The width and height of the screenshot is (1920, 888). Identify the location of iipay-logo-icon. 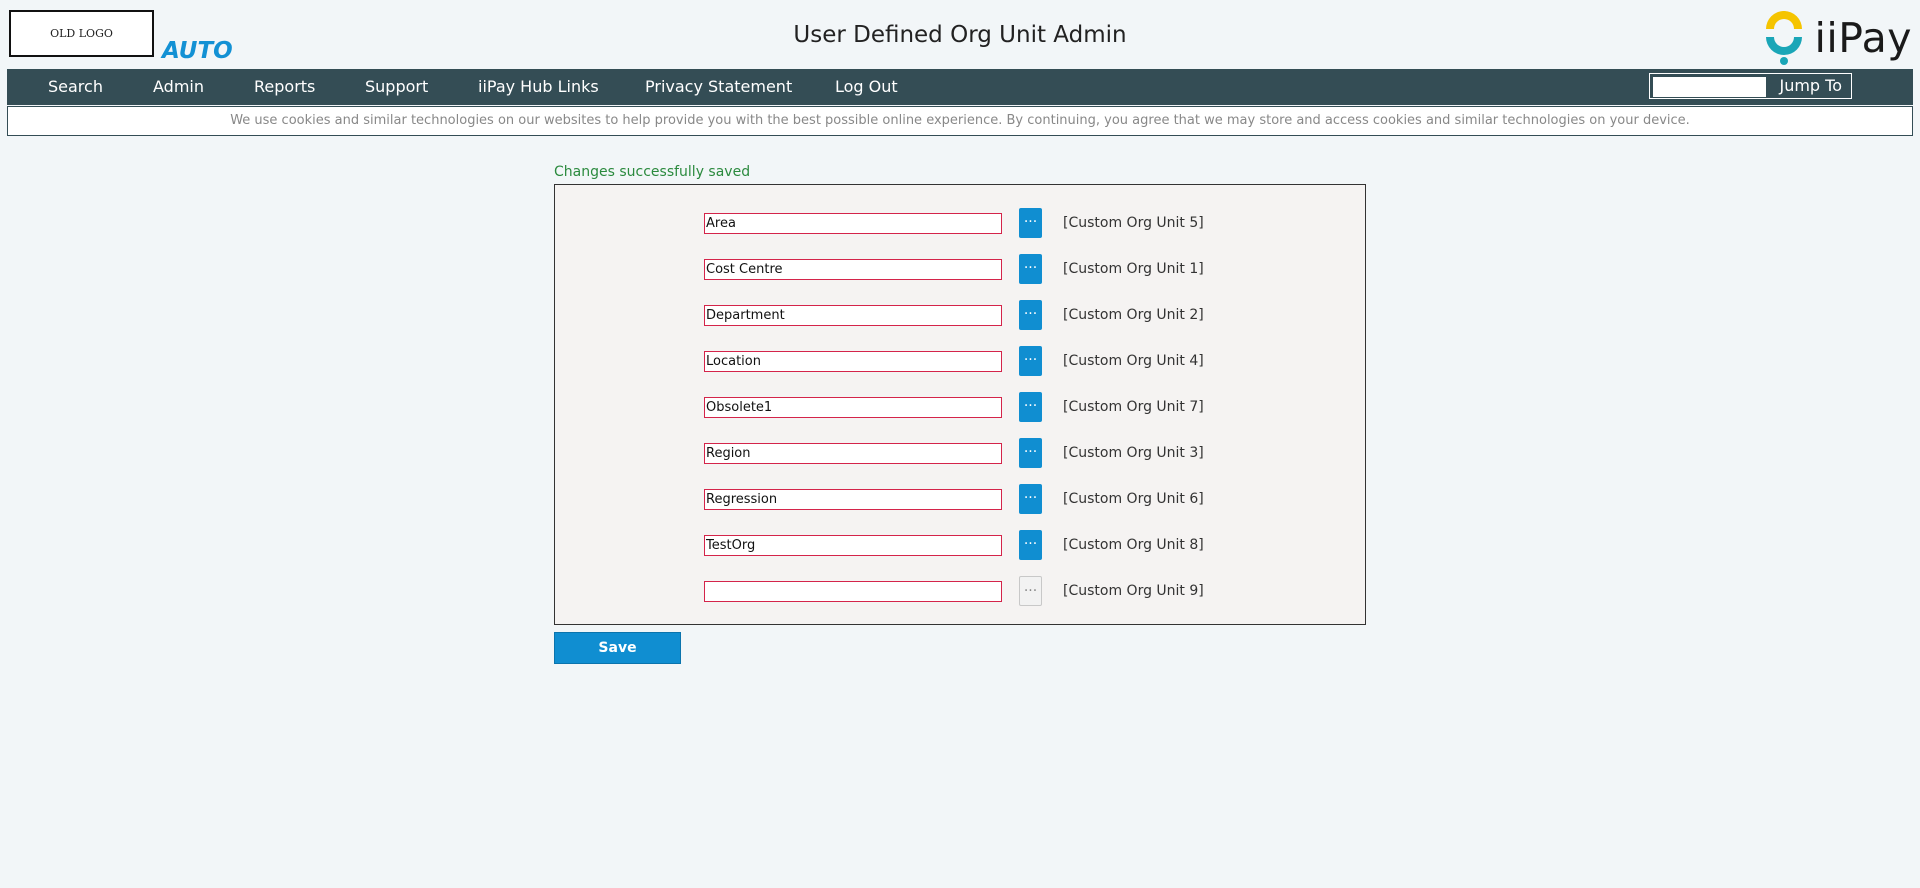
(1784, 38).